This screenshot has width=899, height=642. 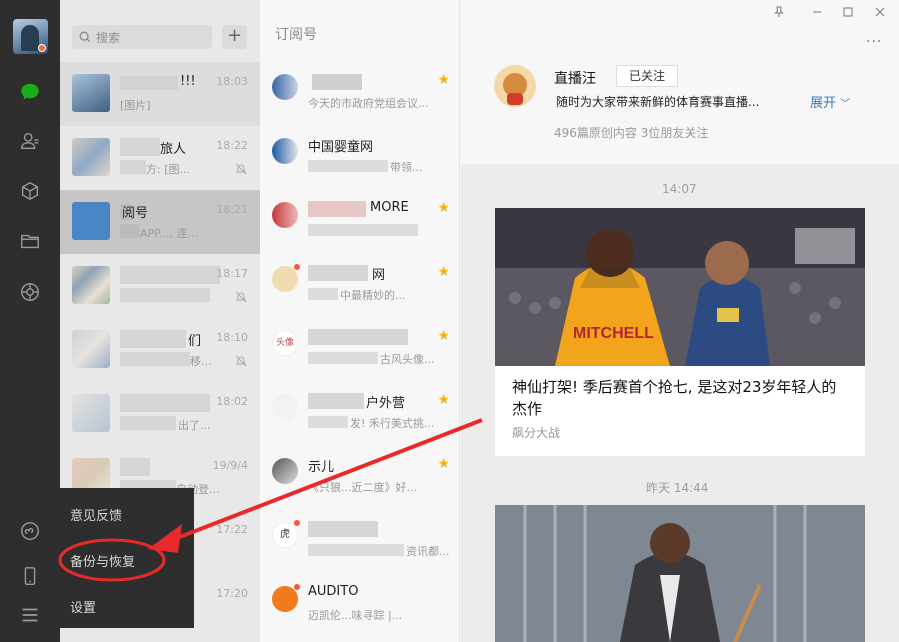 What do you see at coordinates (823, 103) in the screenshot?
I see `expand-label: 展开` at bounding box center [823, 103].